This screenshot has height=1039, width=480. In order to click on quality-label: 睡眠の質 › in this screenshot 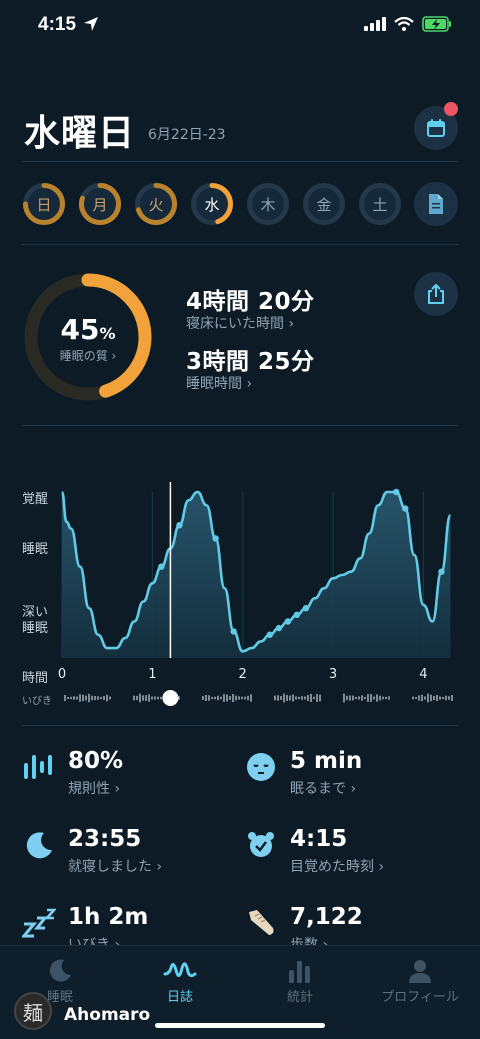, I will do `click(88, 356)`.